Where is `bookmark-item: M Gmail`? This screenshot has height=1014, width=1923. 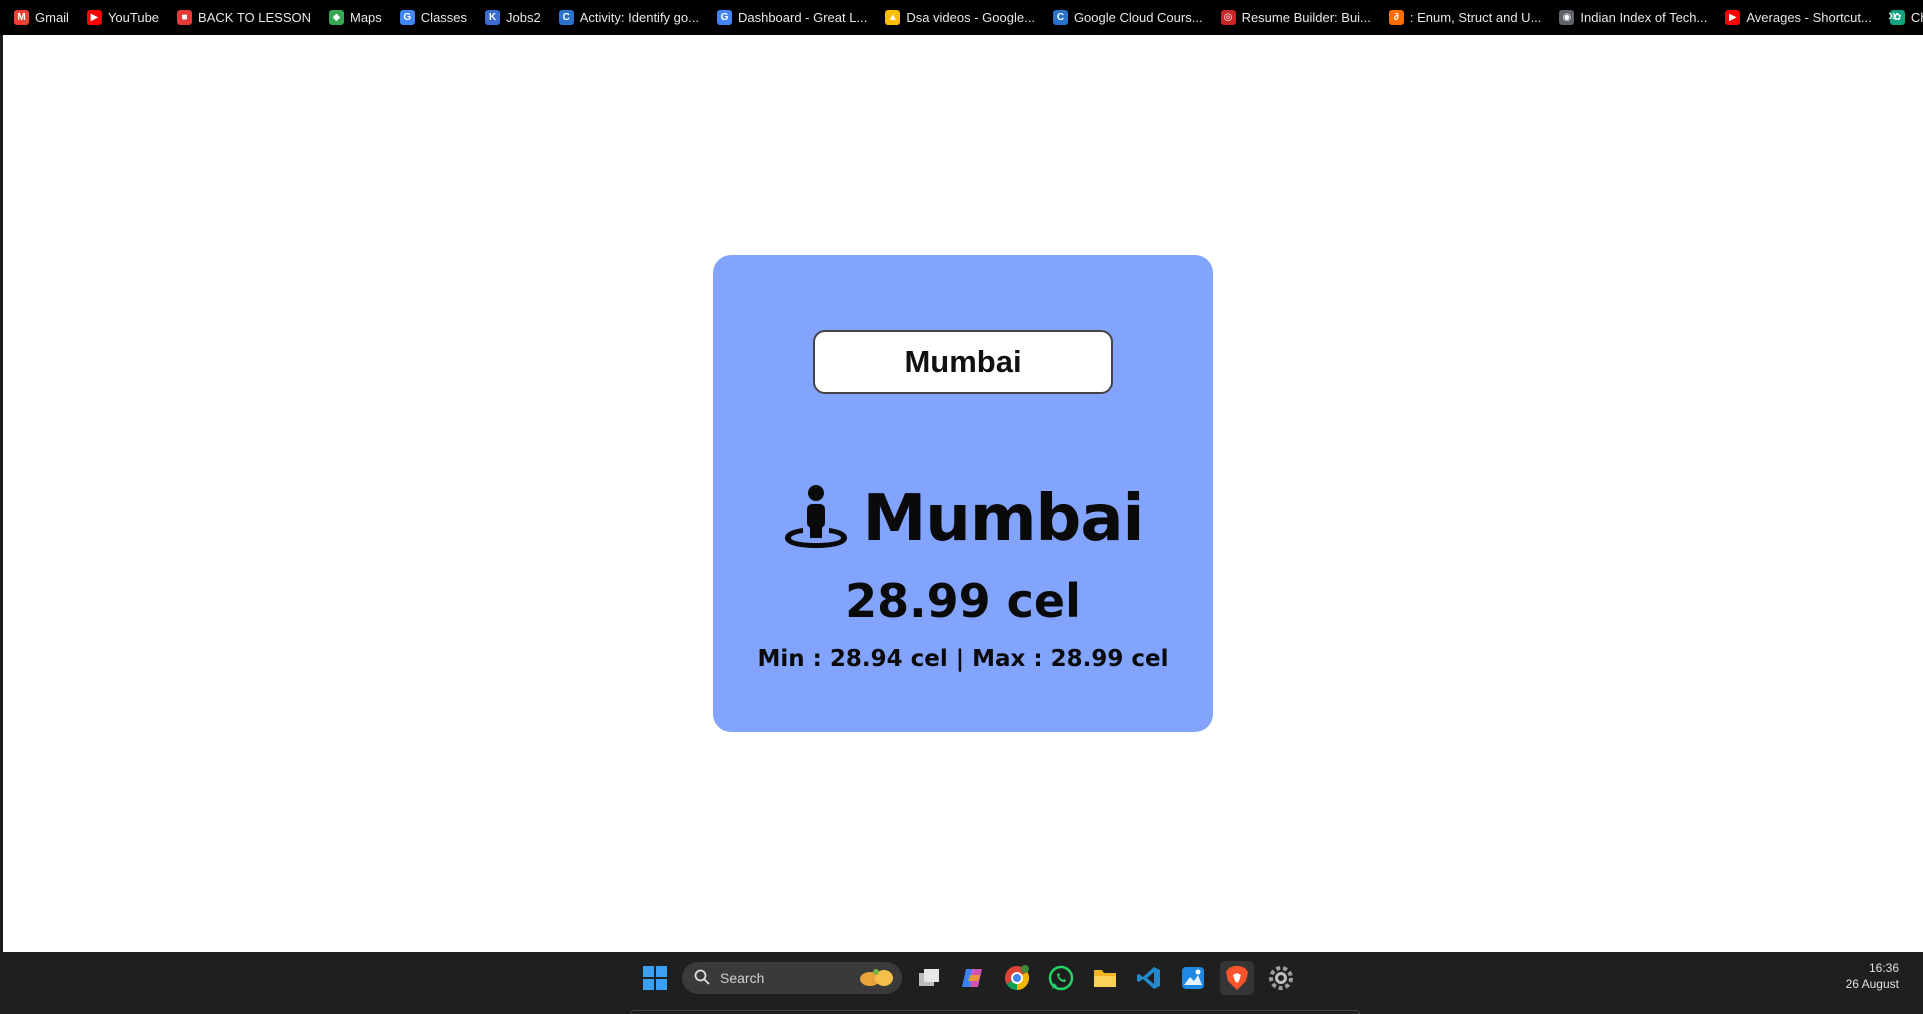 bookmark-item: M Gmail is located at coordinates (41, 17).